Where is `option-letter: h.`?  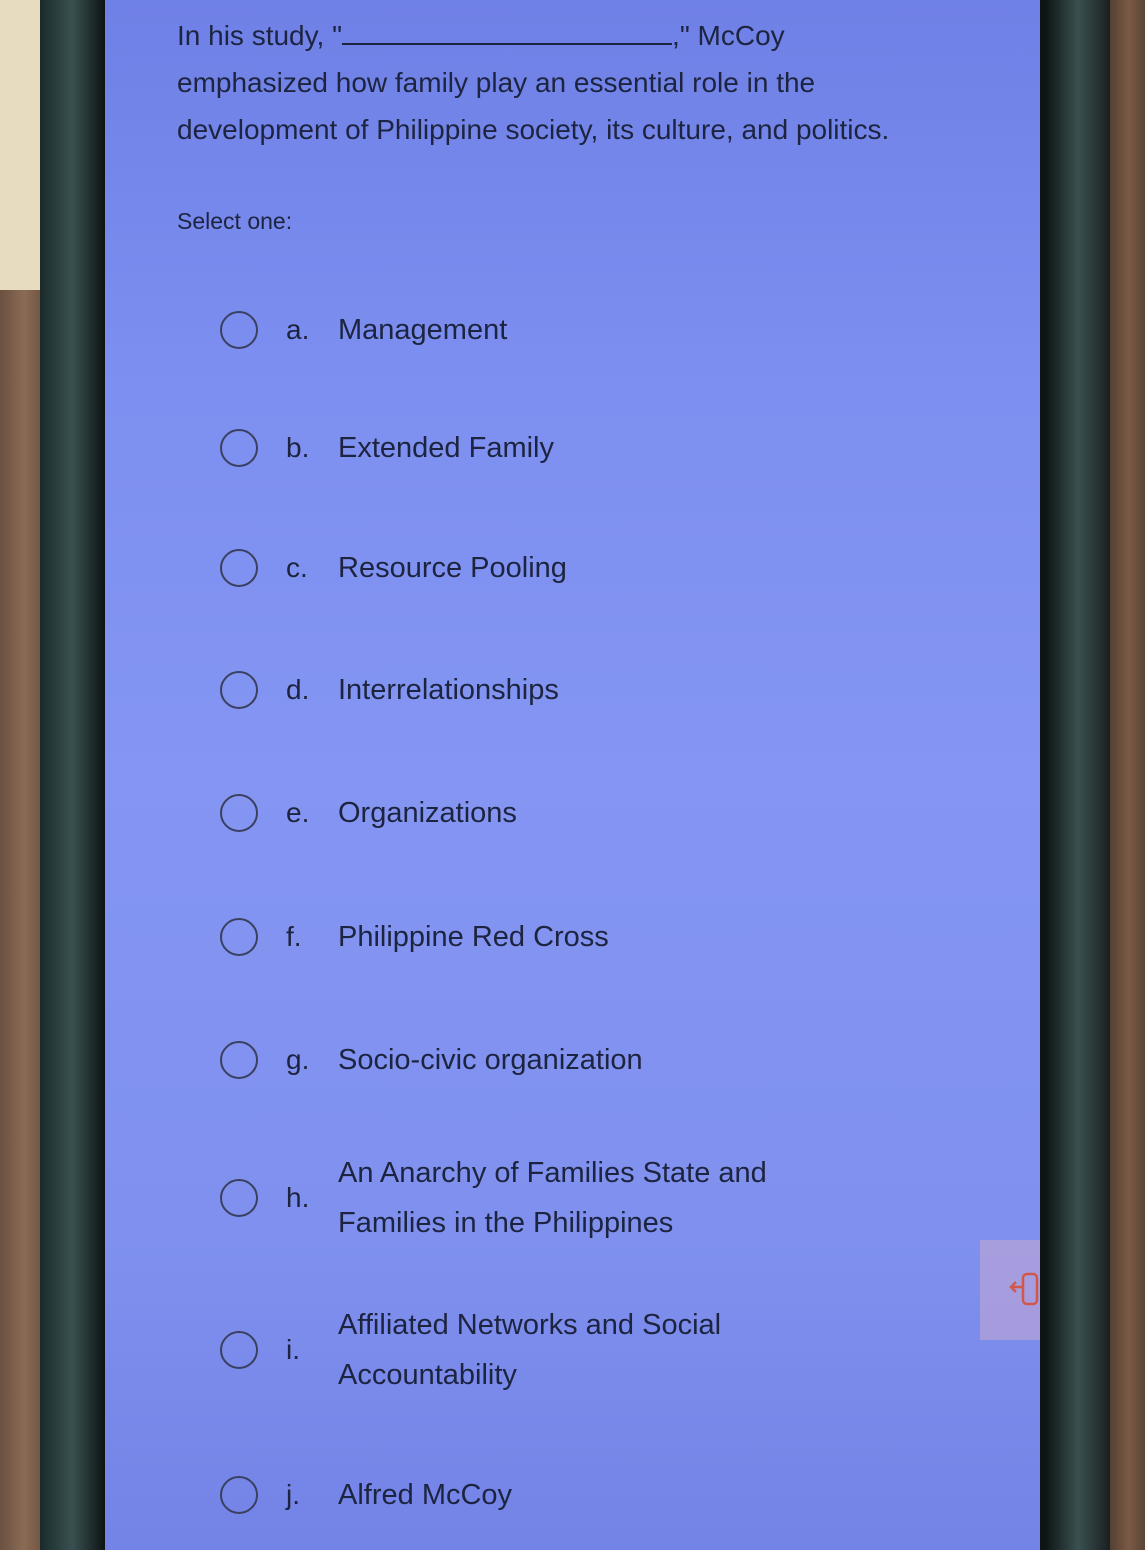
option-letter: h. is located at coordinates (298, 1197).